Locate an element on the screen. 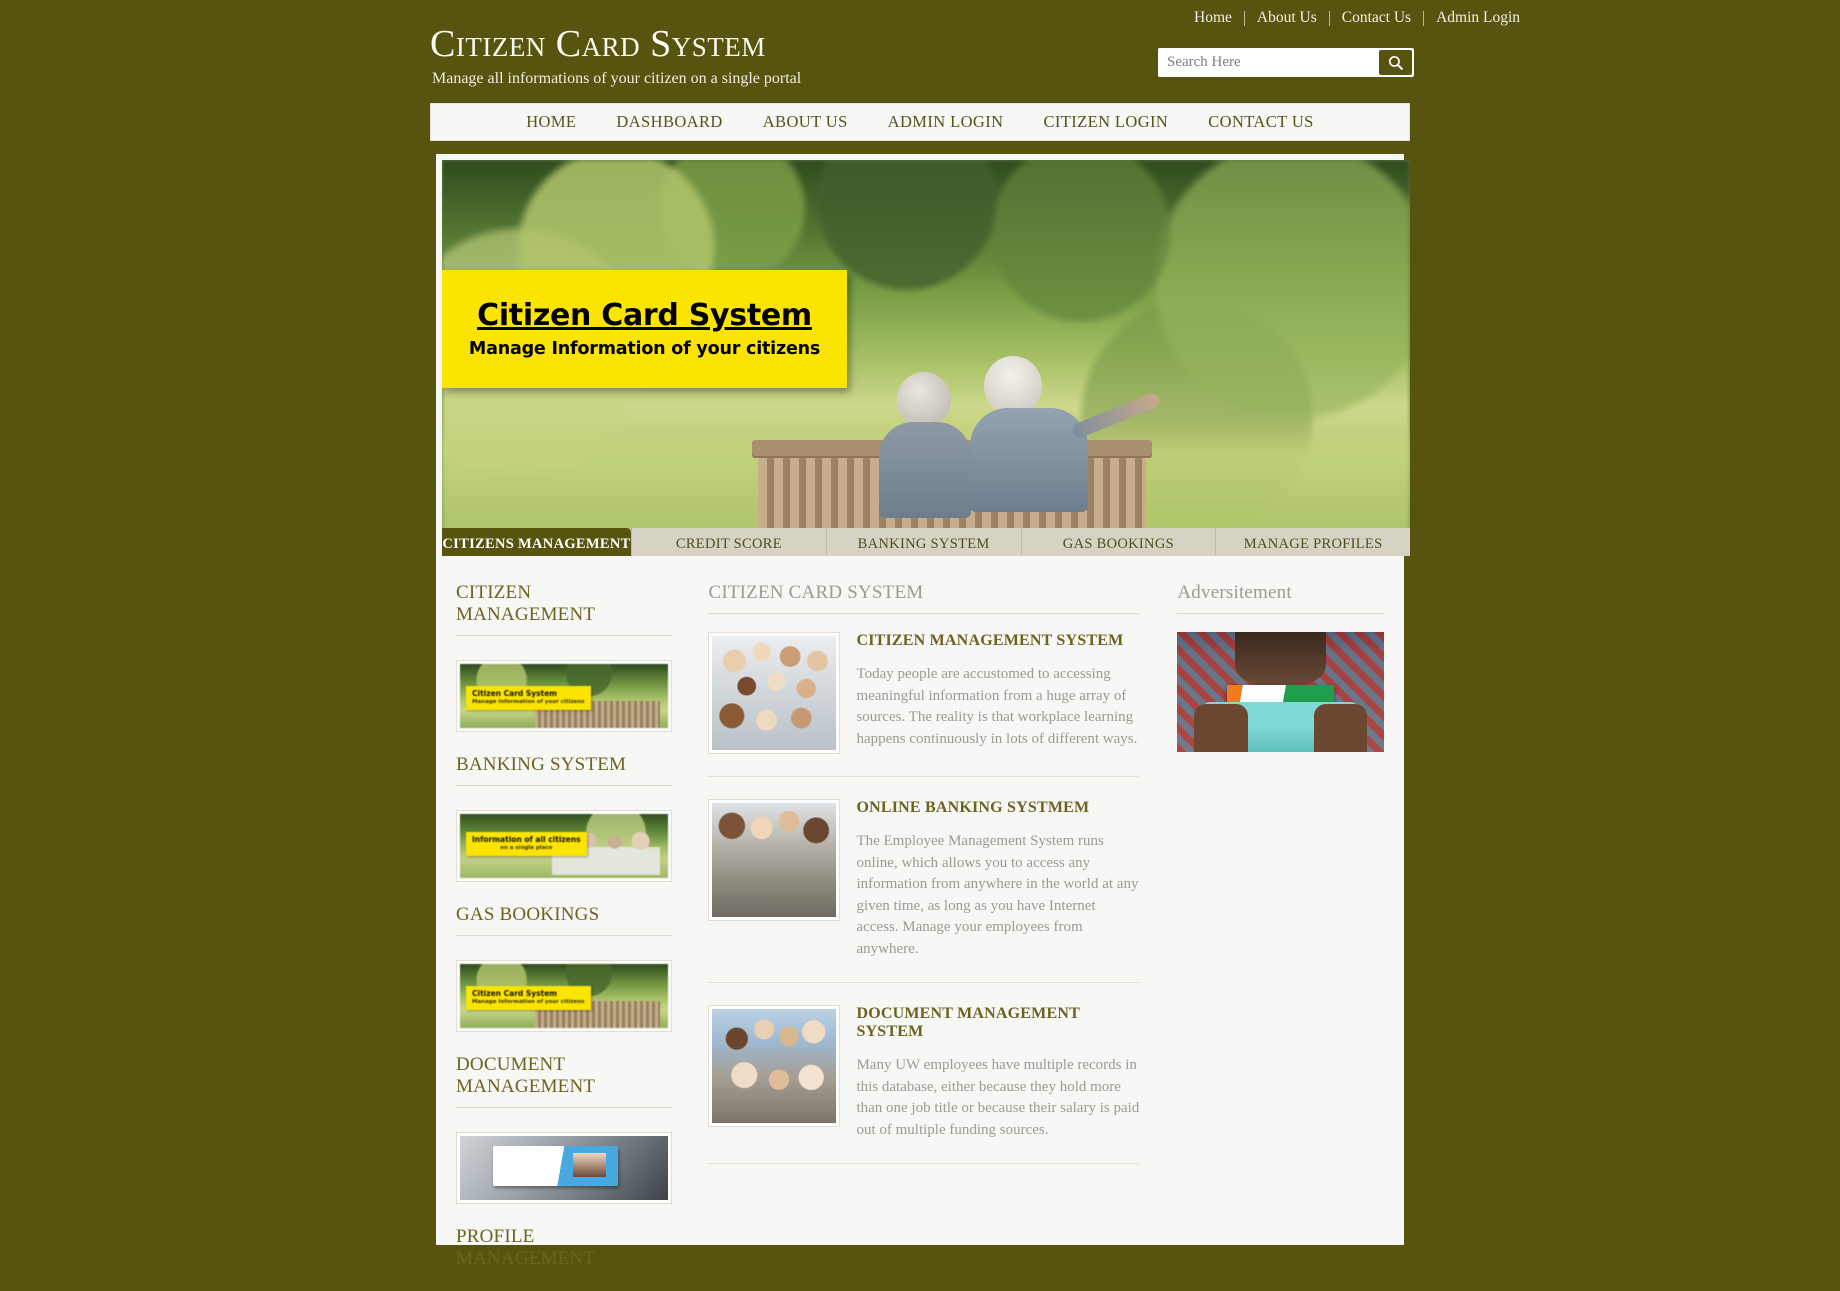  thumb-caption-sub: on a single place is located at coordinates (526, 848).